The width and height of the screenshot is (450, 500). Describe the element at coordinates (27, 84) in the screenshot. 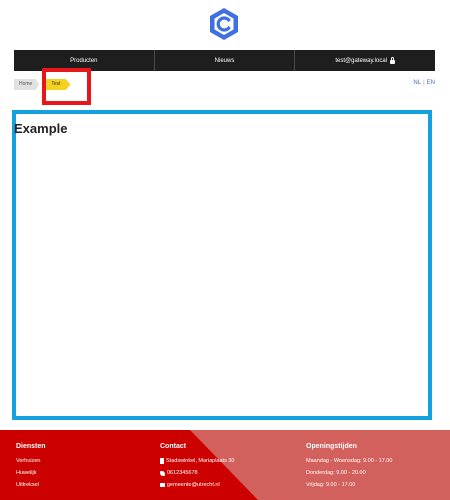

I see `breadcrumb-home: Home` at that location.